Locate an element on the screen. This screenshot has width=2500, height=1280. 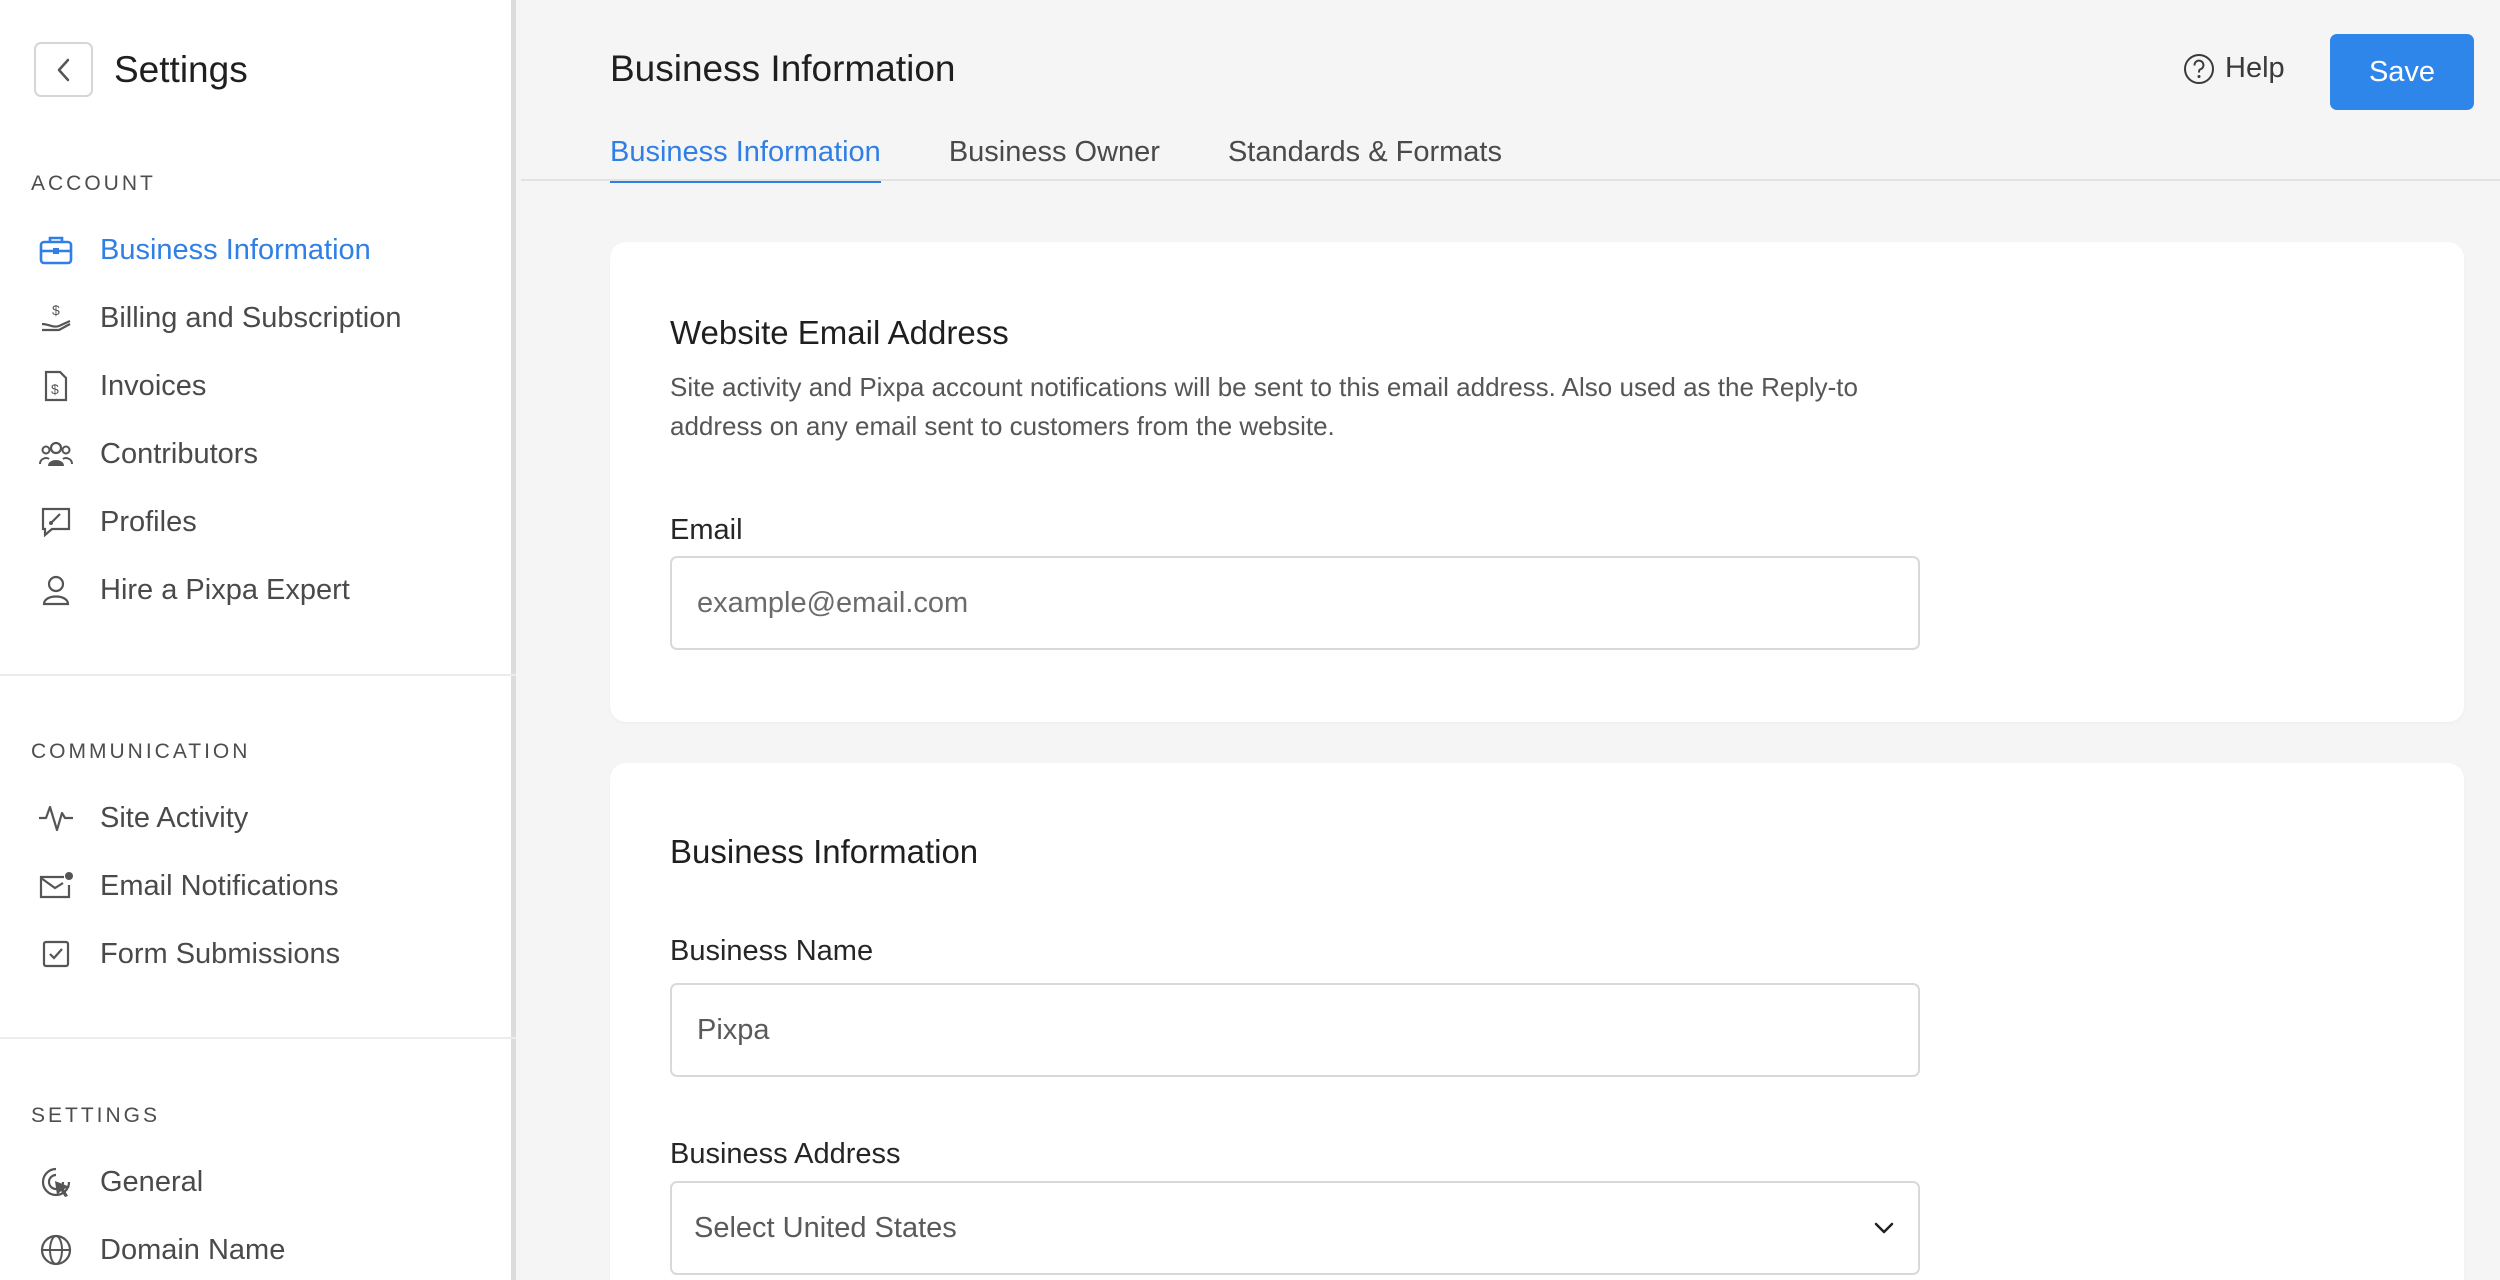
sidebar-item-form-submissions: Form Submissions is located at coordinates (268, 954).